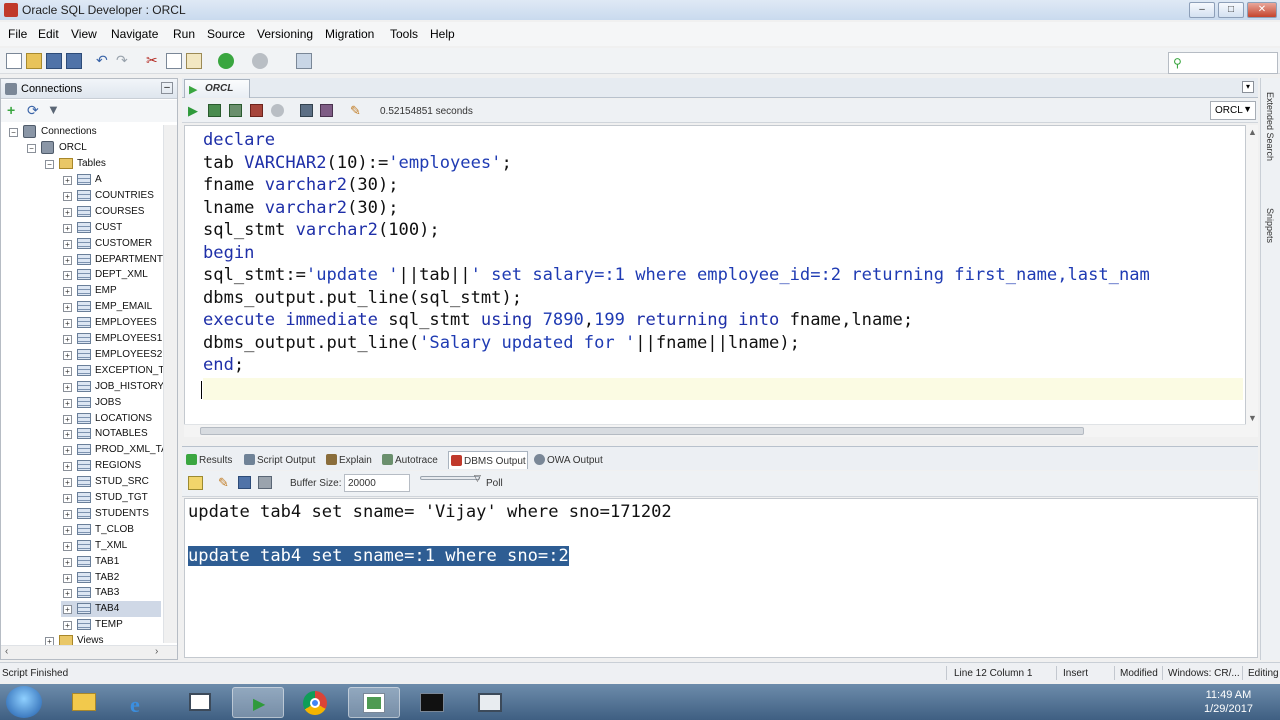 Image resolution: width=1280 pixels, height=720 pixels. Describe the element at coordinates (1252, 281) in the screenshot. I see `editor-vertical-scrollbar: ▲ ▼` at that location.